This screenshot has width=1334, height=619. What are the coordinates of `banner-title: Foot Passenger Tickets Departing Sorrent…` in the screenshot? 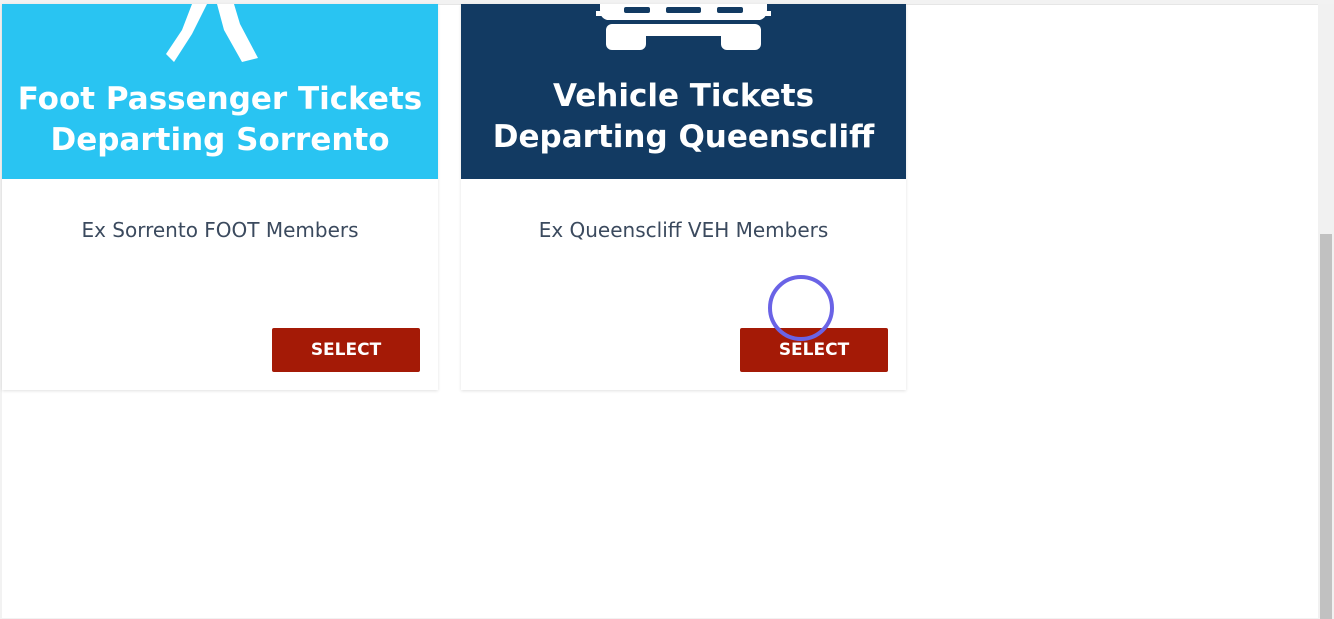 It's located at (220, 120).